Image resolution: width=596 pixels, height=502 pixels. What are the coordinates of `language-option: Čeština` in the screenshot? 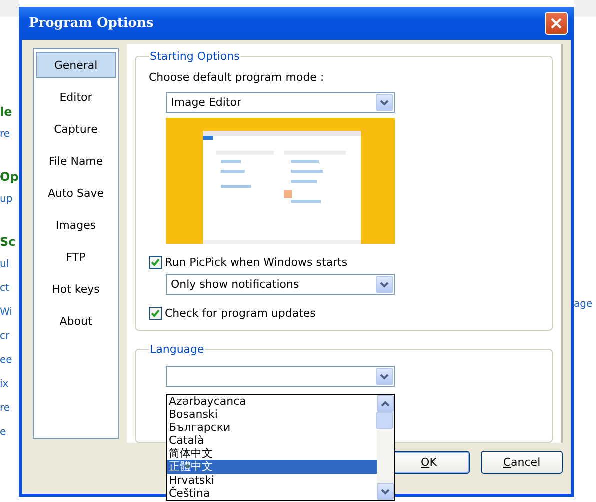 It's located at (272, 493).